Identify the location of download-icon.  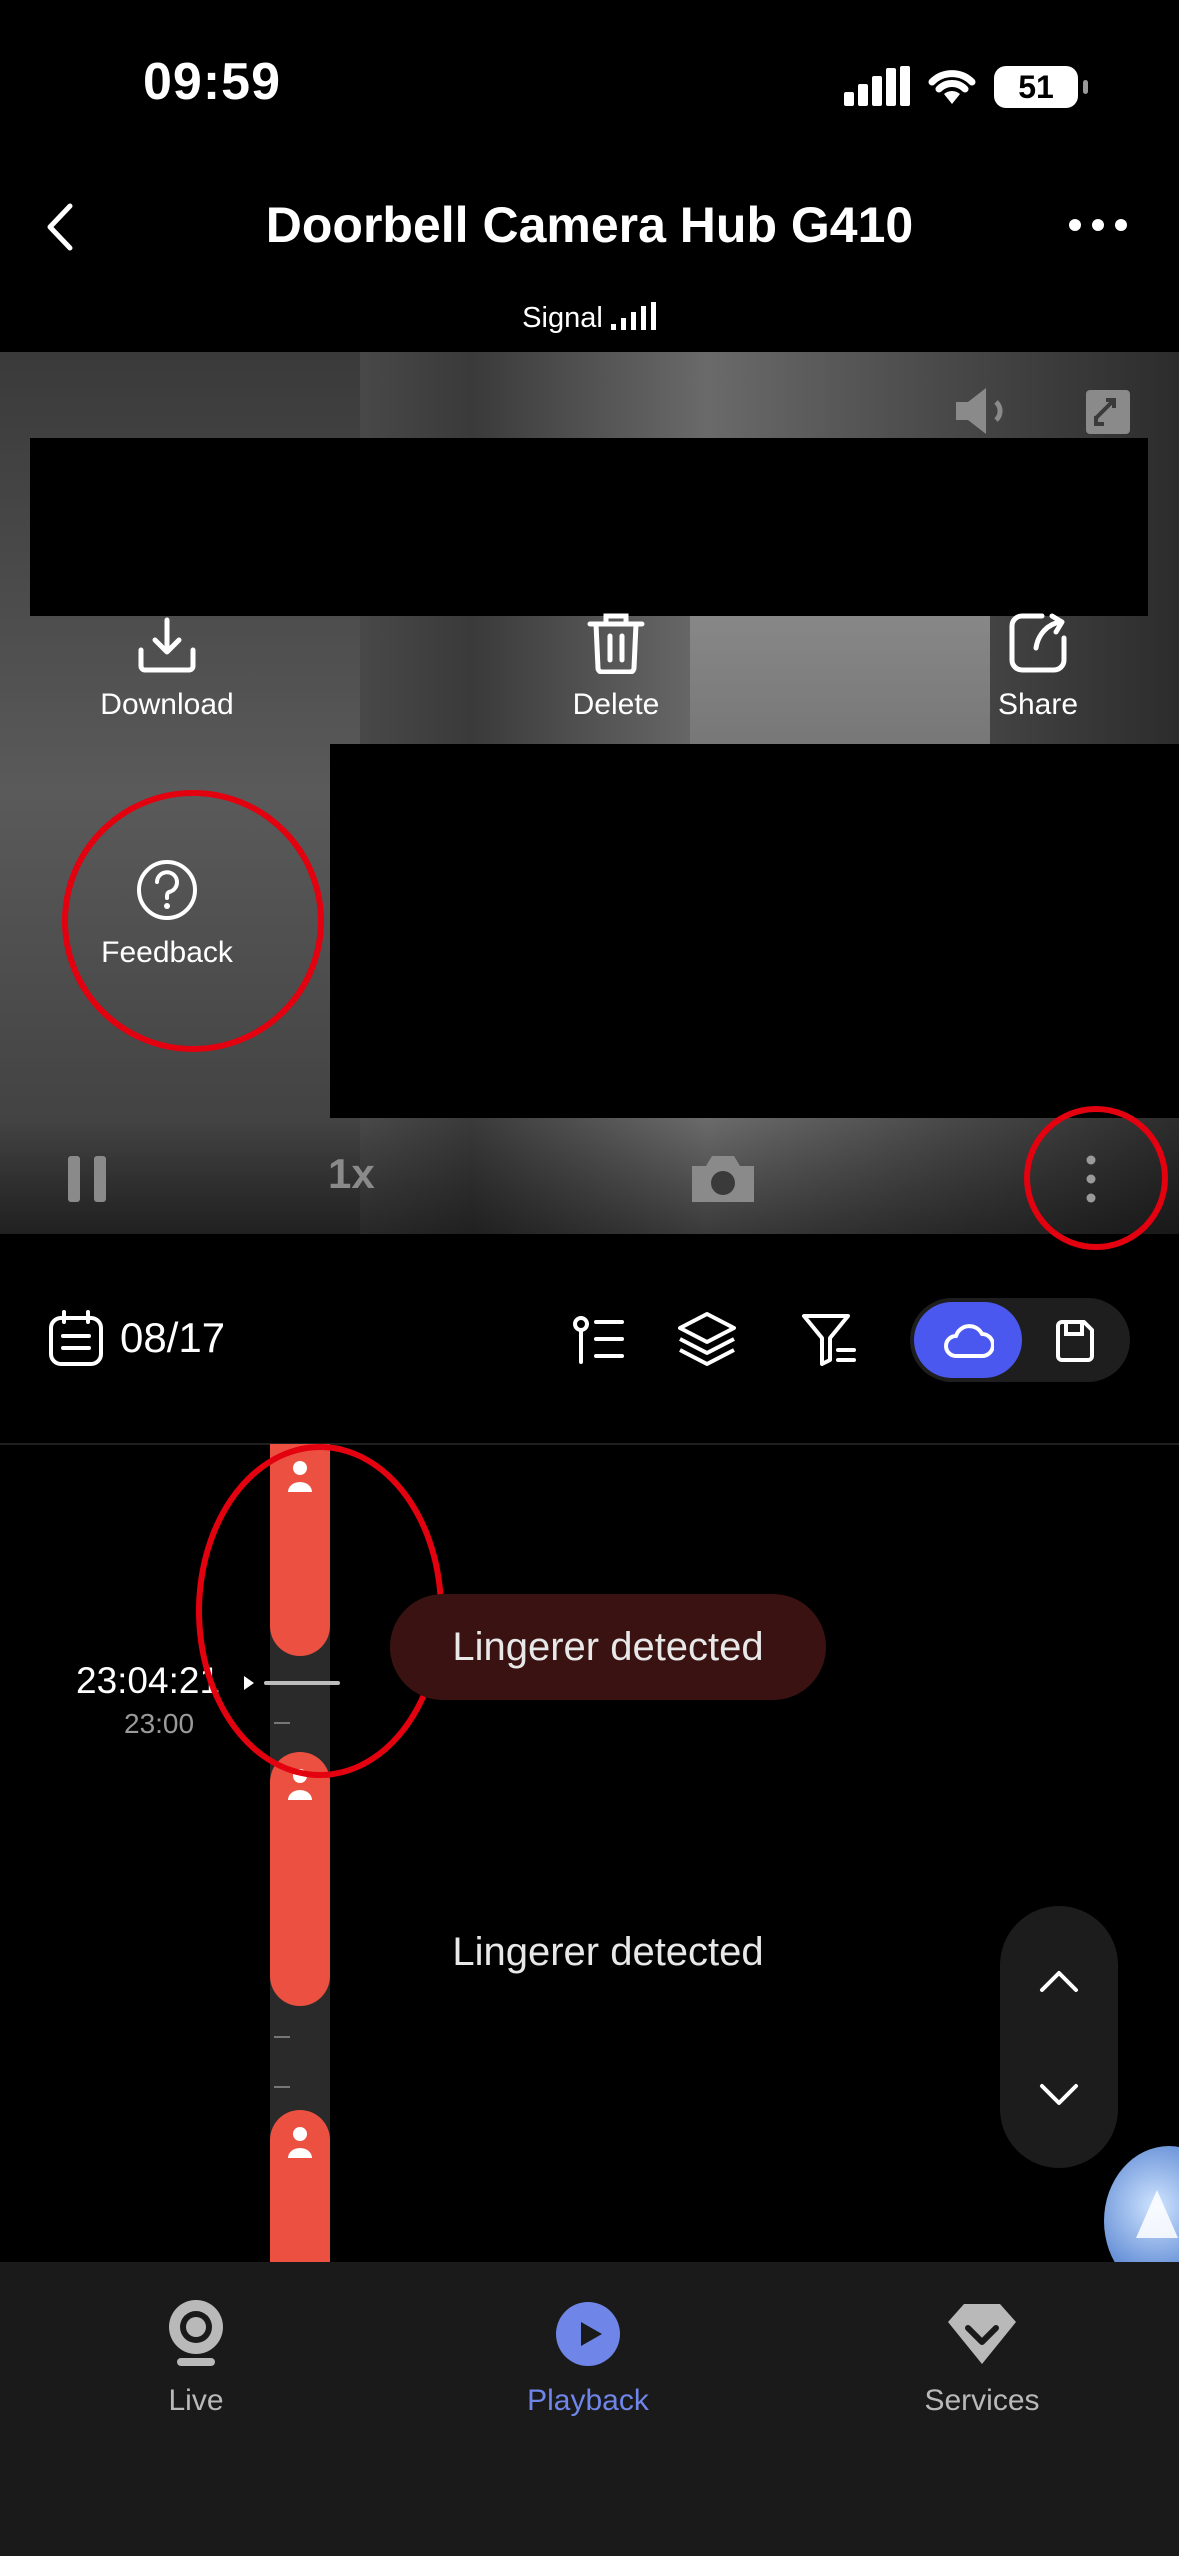
(167, 645).